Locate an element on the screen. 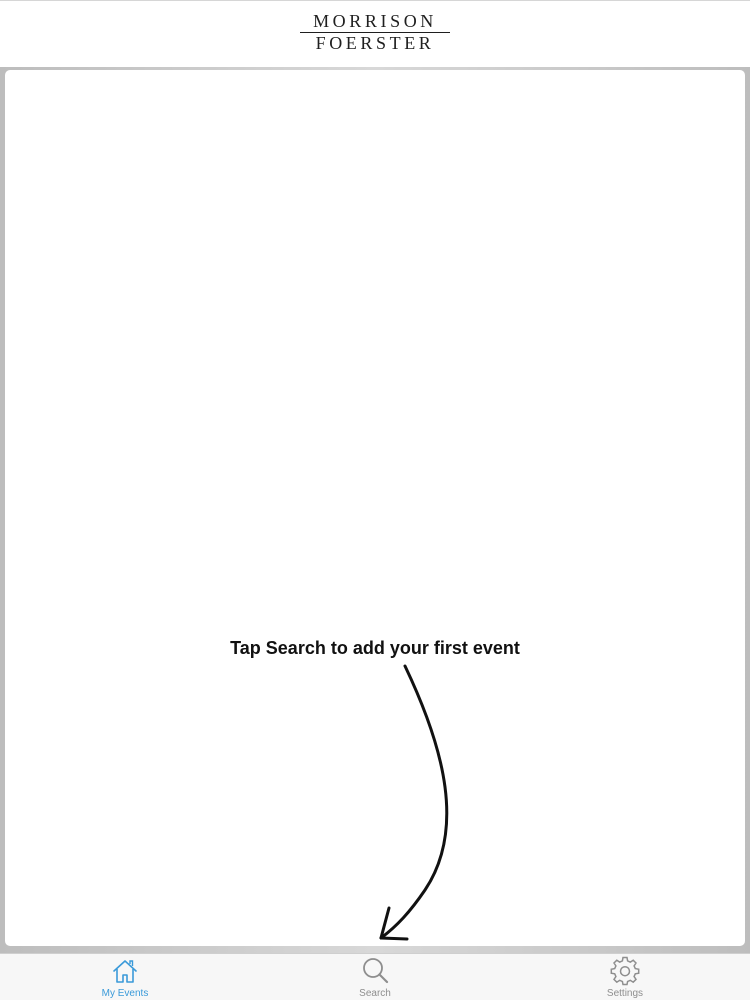 The image size is (750, 1000). app-header: MORRISON FOERSTER is located at coordinates (375, 34).